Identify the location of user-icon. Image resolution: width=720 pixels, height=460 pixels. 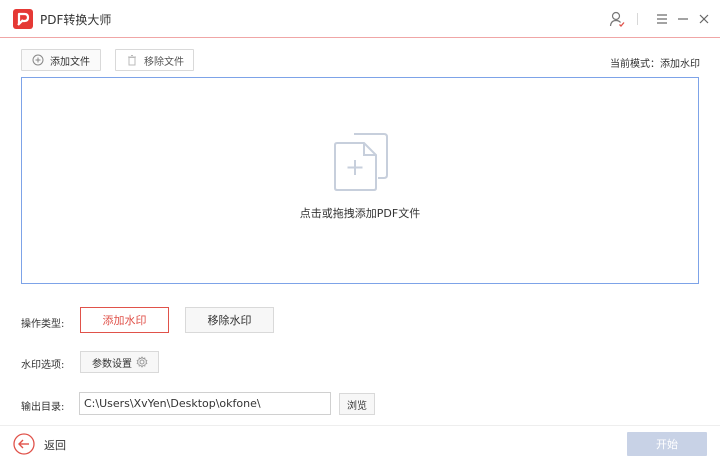
(617, 19).